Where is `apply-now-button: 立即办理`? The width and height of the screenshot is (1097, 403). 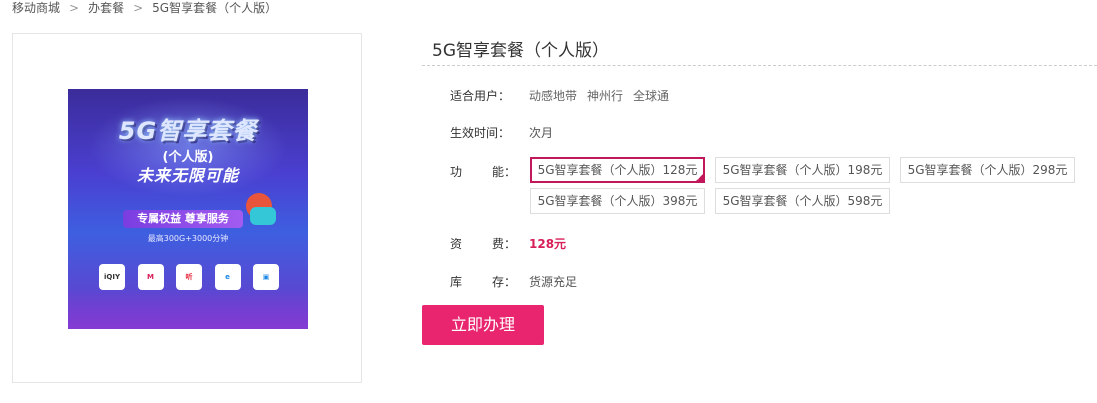
apply-now-button: 立即办理 is located at coordinates (483, 325).